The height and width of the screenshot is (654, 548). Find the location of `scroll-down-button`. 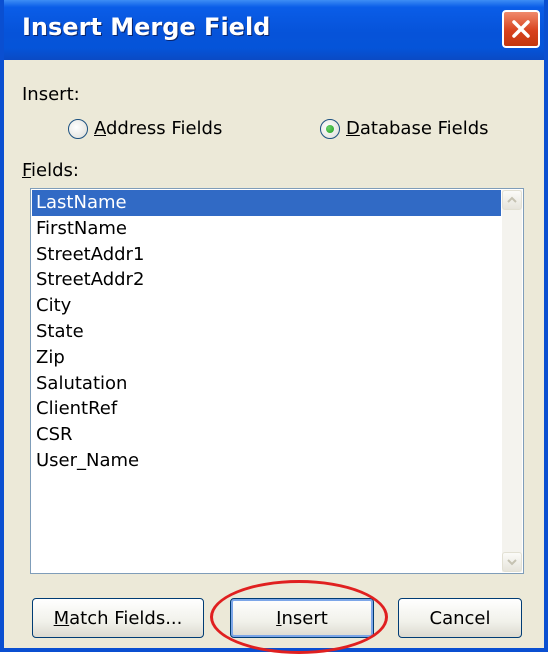

scroll-down-button is located at coordinates (512, 562).